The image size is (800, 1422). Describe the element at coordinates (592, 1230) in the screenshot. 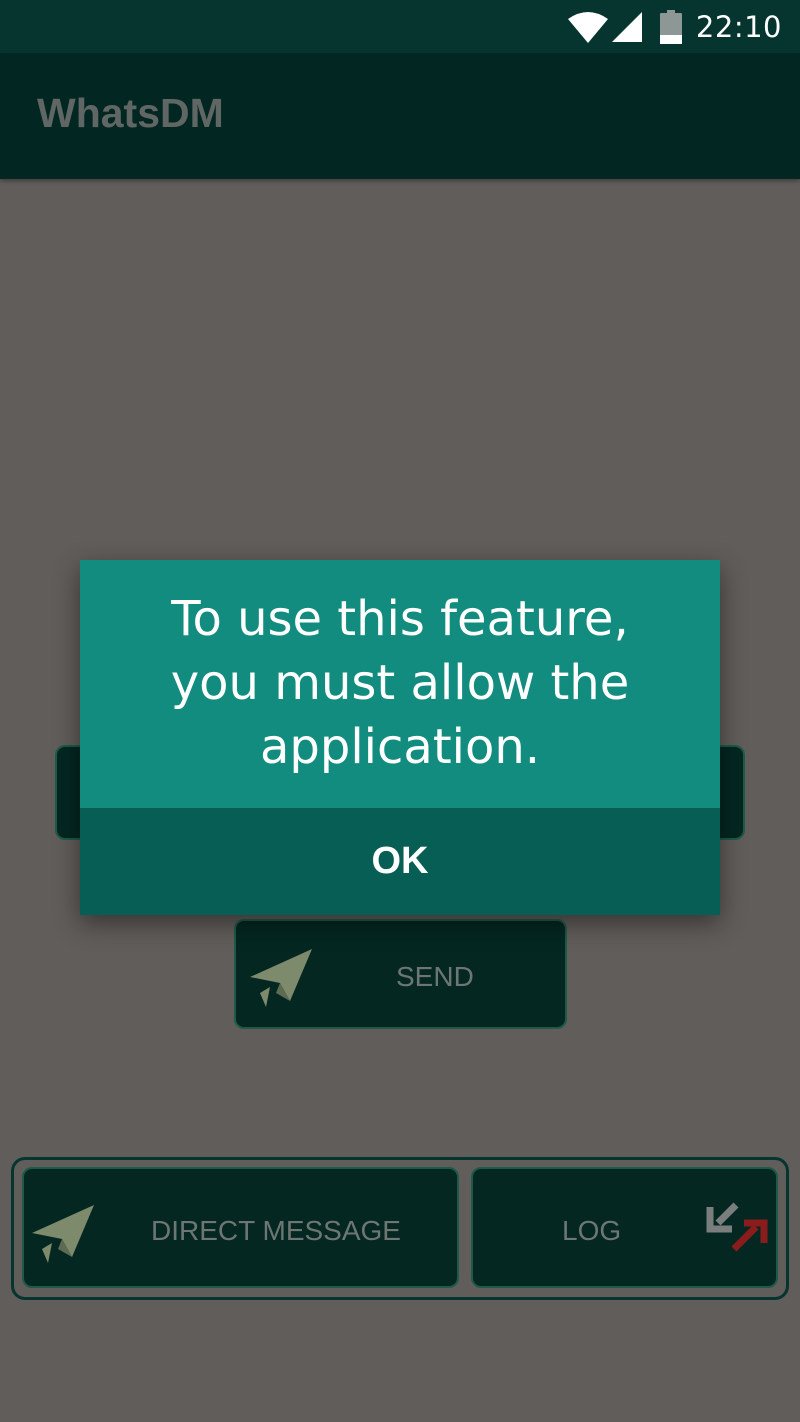

I see `log-label: LOG` at that location.